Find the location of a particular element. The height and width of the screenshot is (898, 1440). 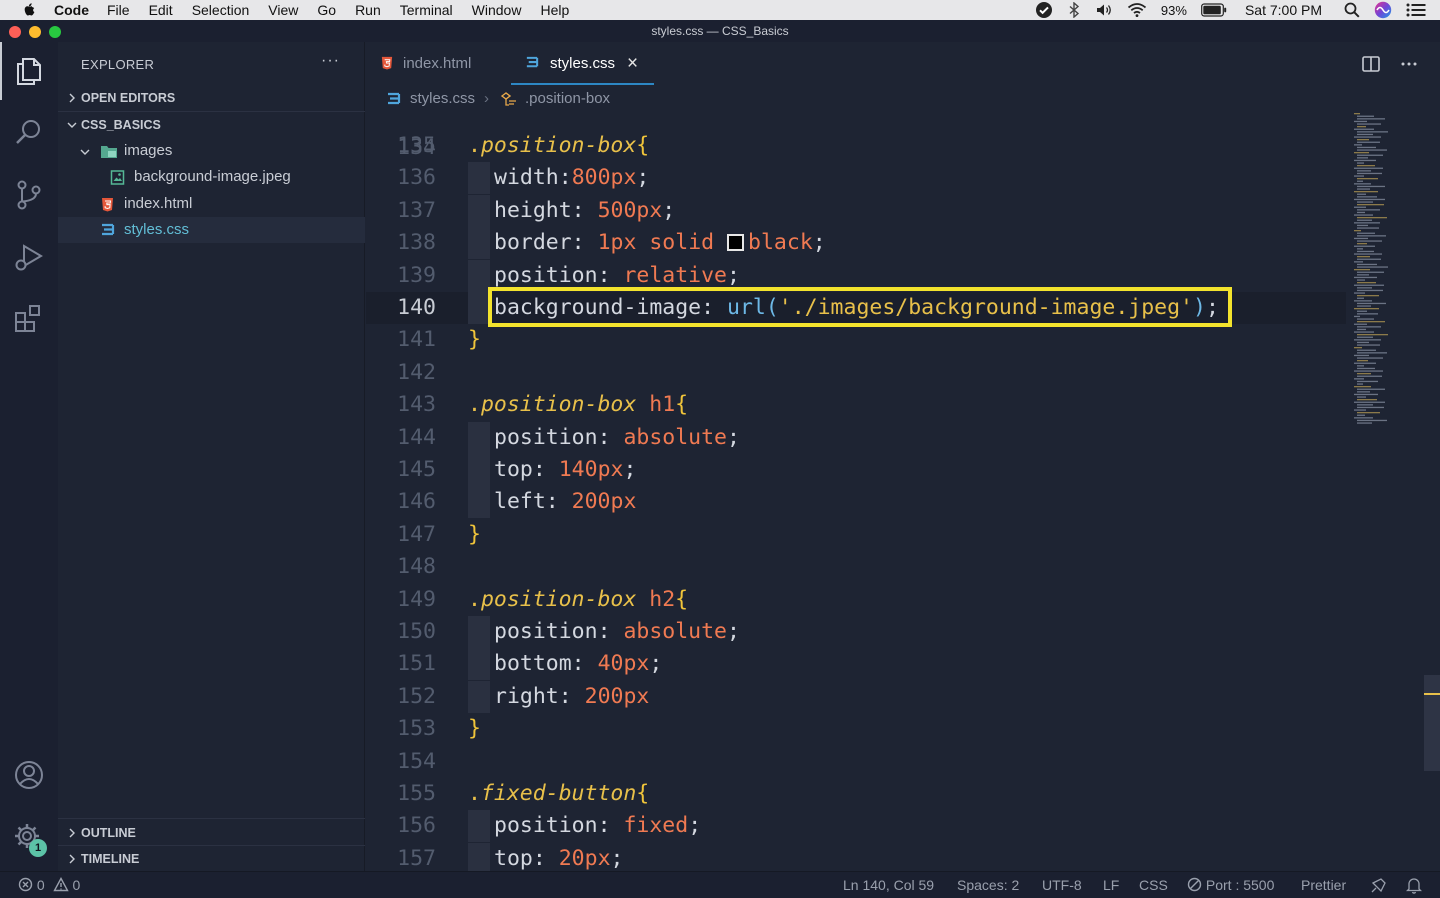

tab-close-icon: × is located at coordinates (632, 63).